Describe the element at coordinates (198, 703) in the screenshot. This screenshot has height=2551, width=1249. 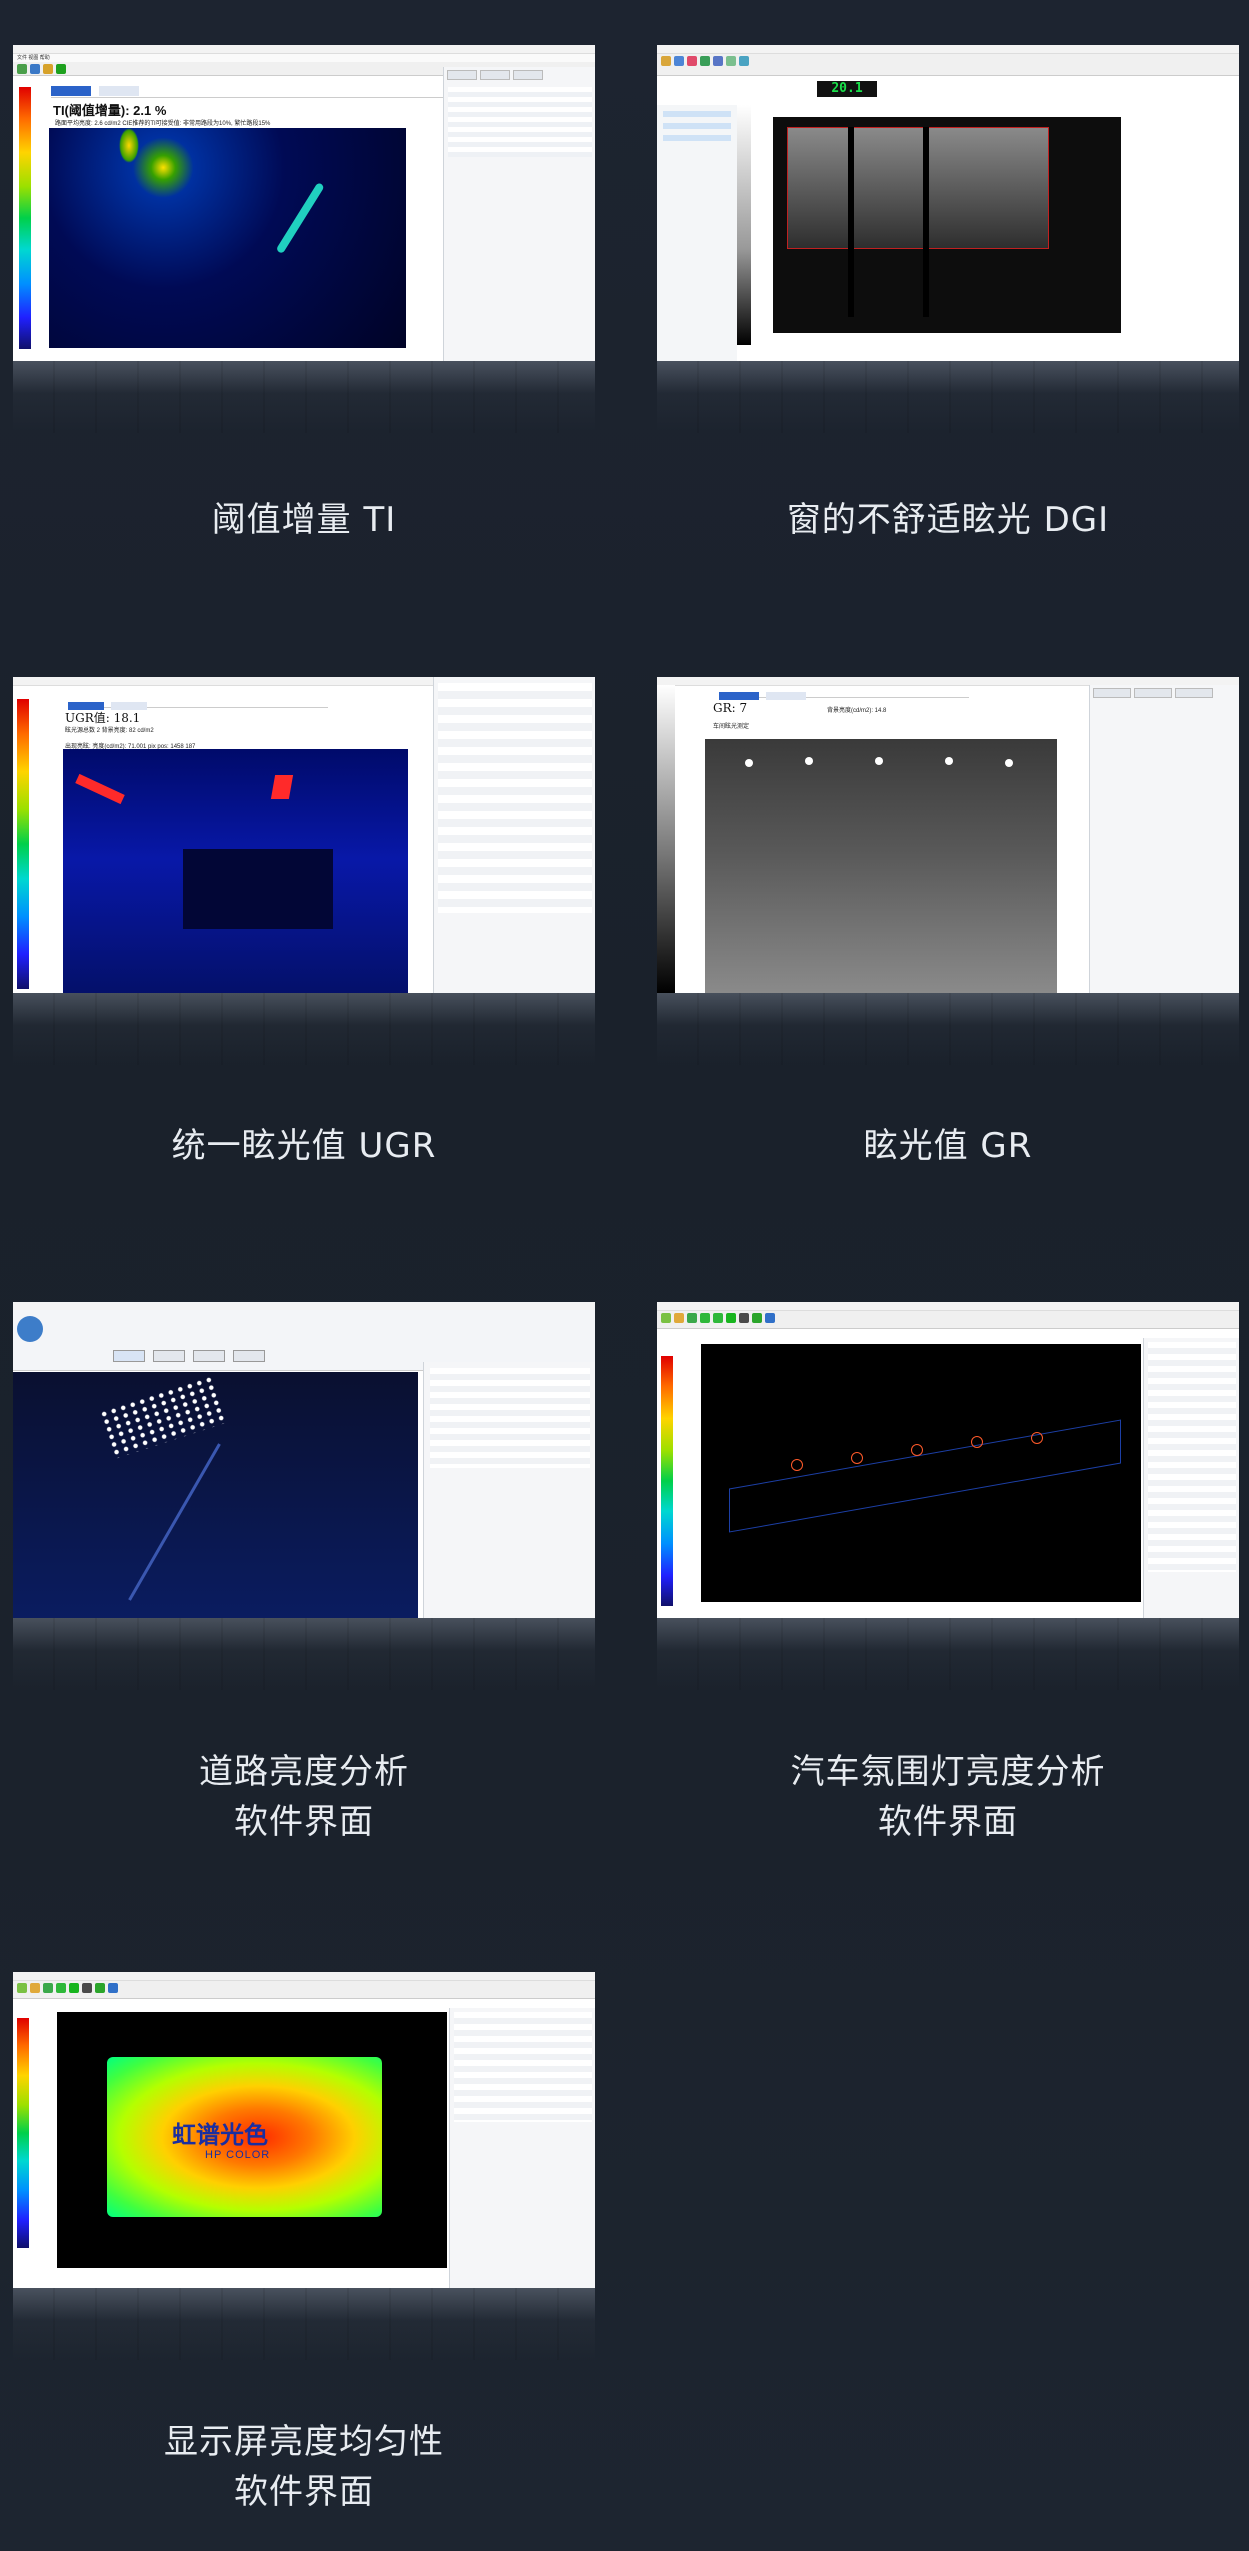
I see `ugr-tabs` at that location.